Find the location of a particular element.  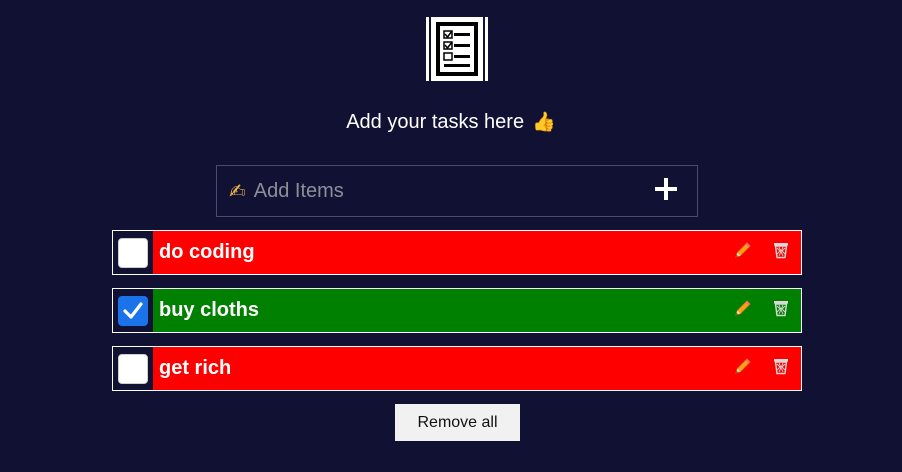

task-item: get rich is located at coordinates (457, 368).